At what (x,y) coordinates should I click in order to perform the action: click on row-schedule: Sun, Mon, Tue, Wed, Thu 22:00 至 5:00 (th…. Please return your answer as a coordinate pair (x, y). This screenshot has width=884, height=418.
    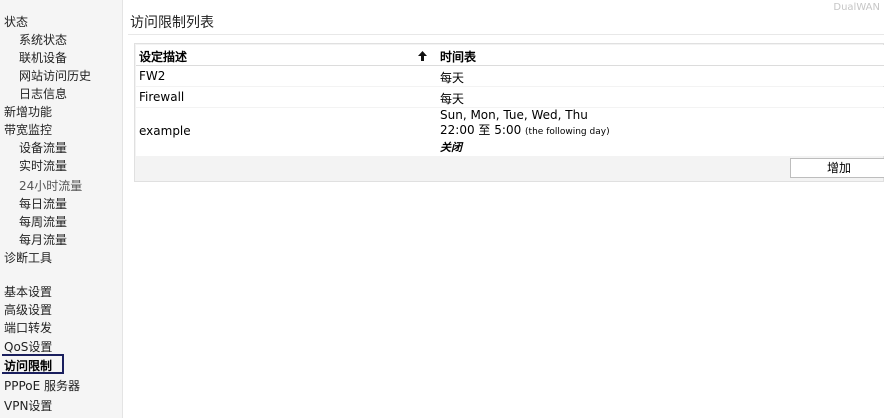
    Looking at the image, I should click on (525, 131).